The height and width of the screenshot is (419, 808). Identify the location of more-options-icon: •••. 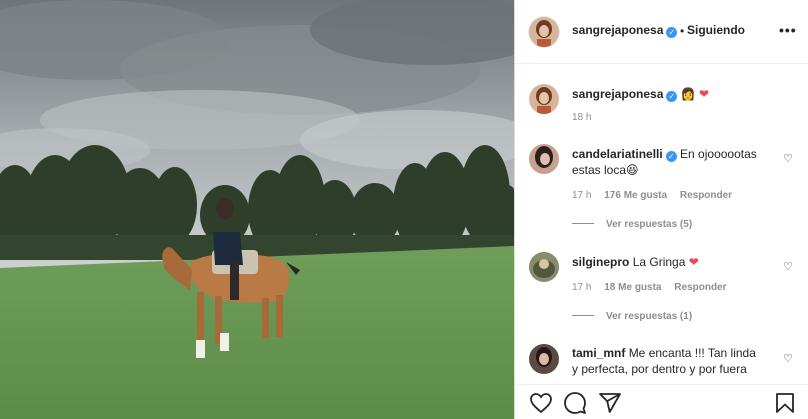
(788, 30).